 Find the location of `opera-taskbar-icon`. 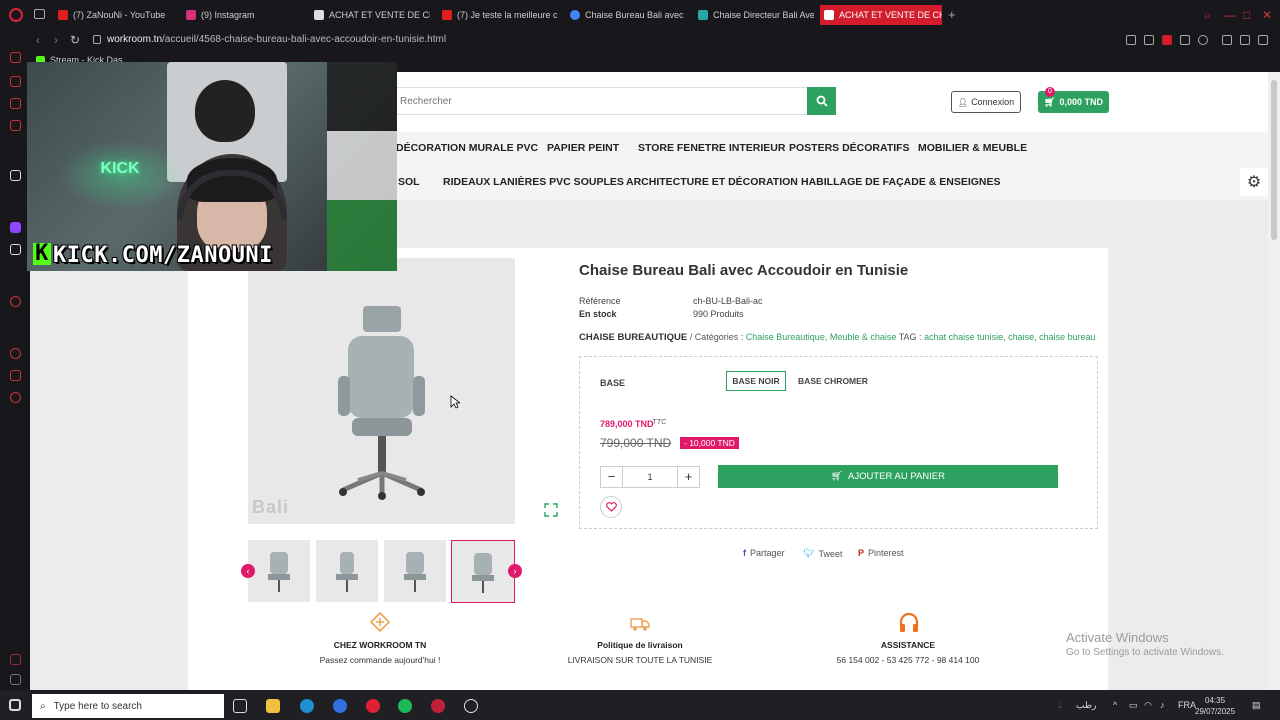

opera-taskbar-icon is located at coordinates (438, 706).